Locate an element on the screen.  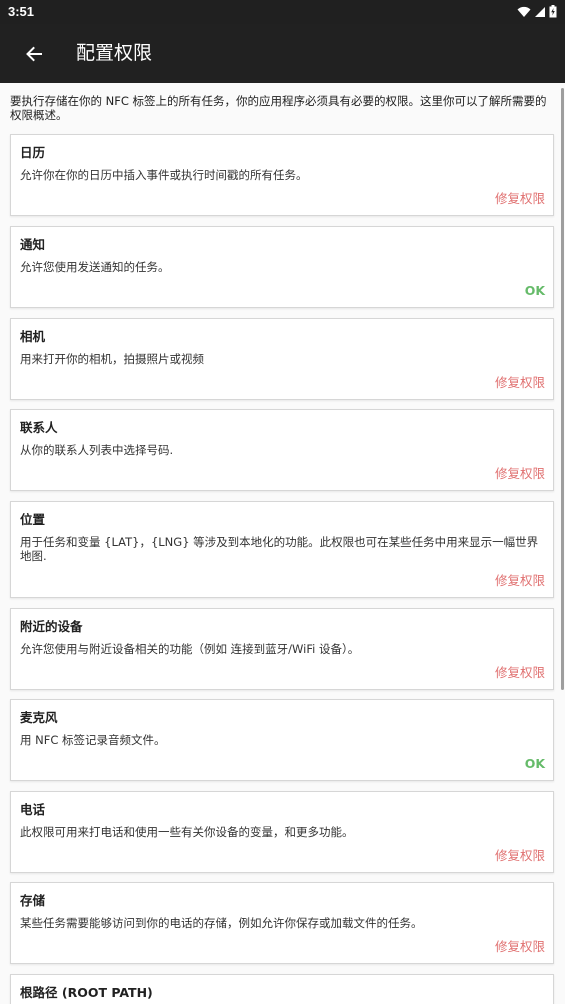
permission-desc: 某些任务需要能够访问到你的电话的存储，例如允许你保存或加载文件的任务。 is located at coordinates (221, 923).